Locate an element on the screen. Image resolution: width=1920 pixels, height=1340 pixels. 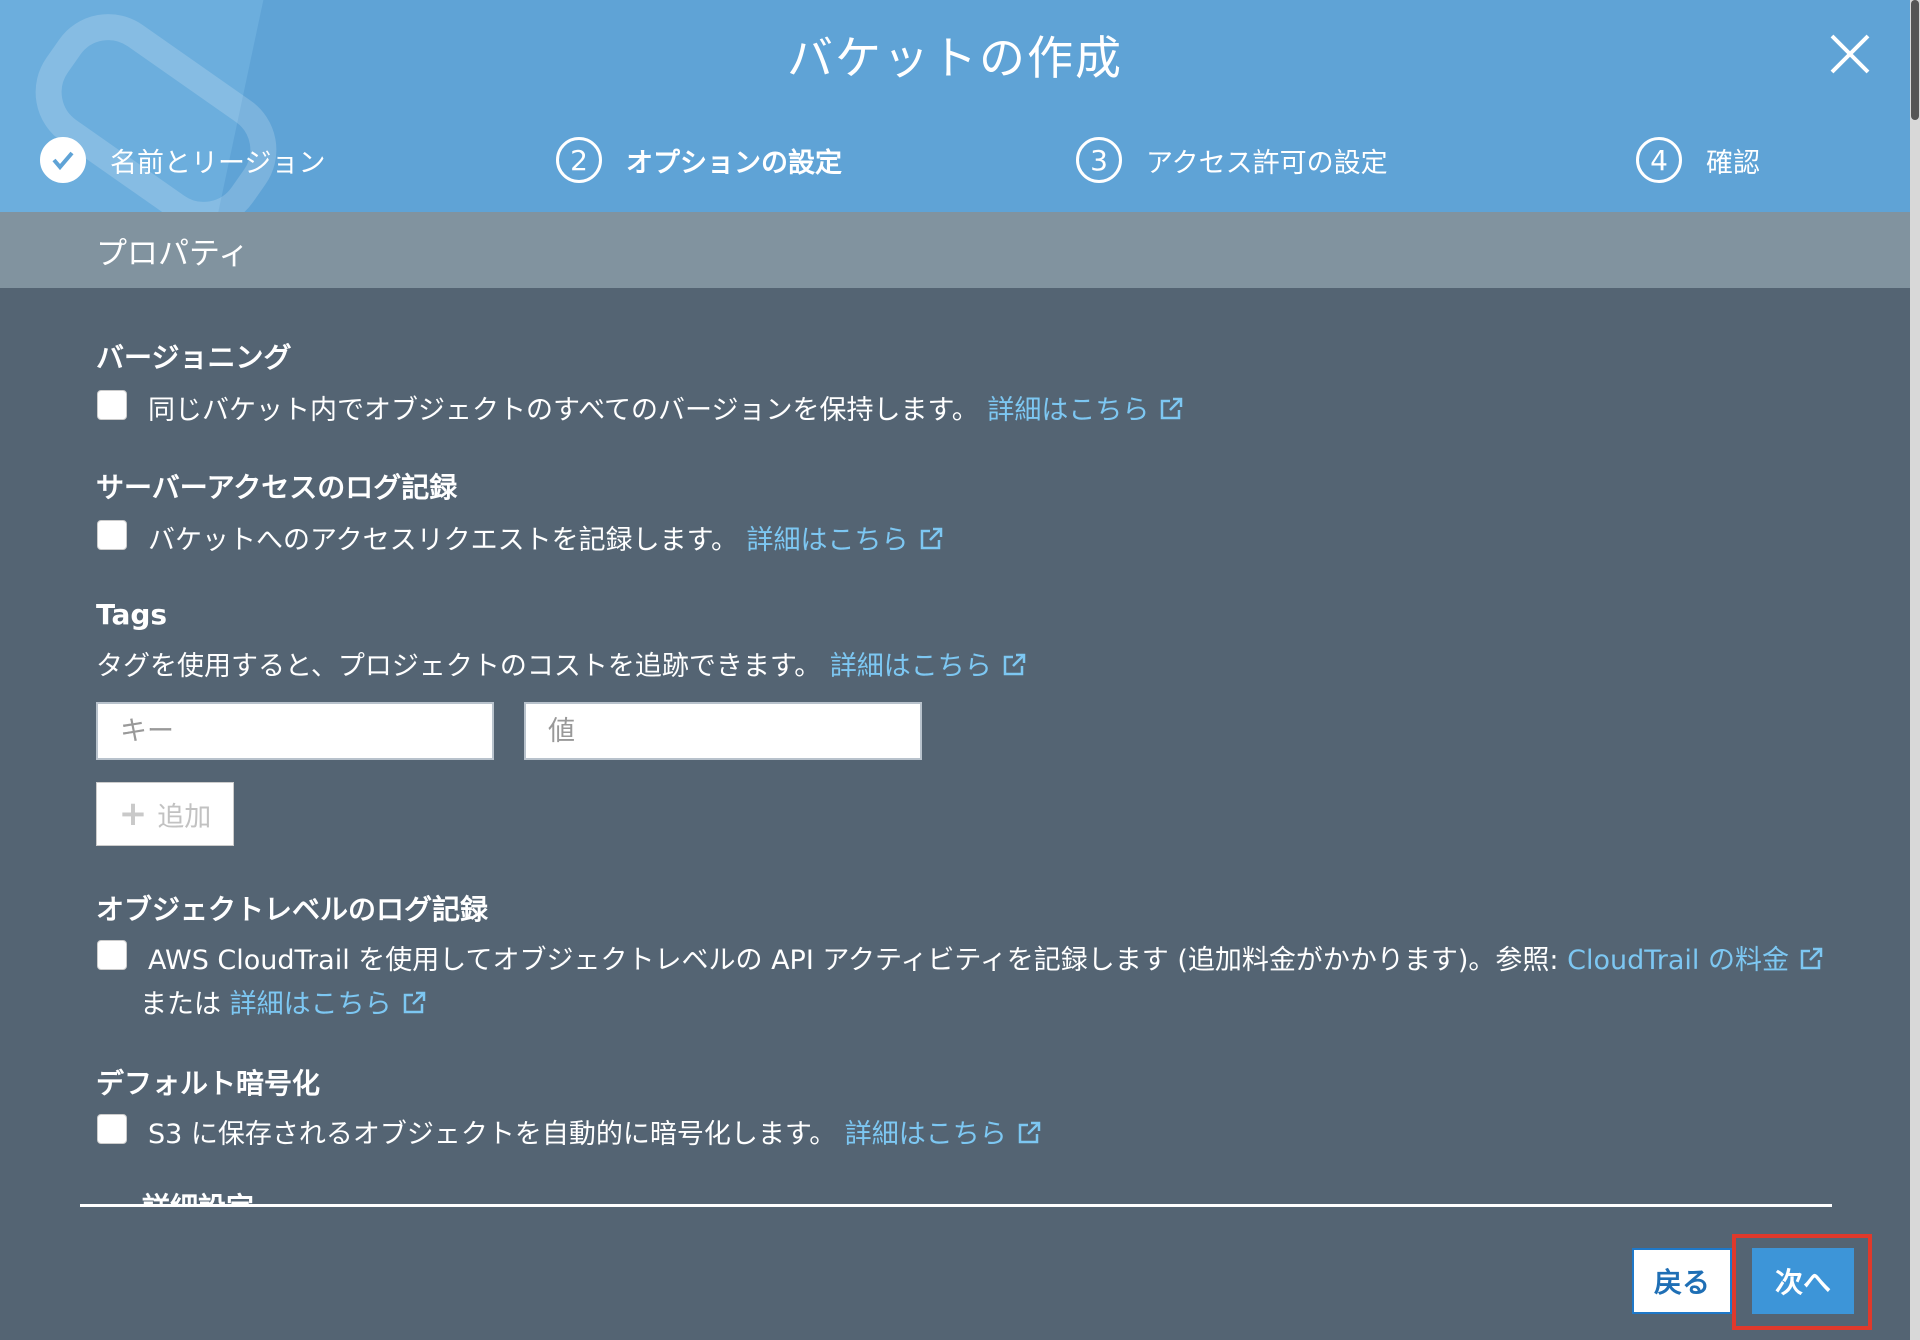
step-label: アクセス許可の設定 is located at coordinates (1267, 163).